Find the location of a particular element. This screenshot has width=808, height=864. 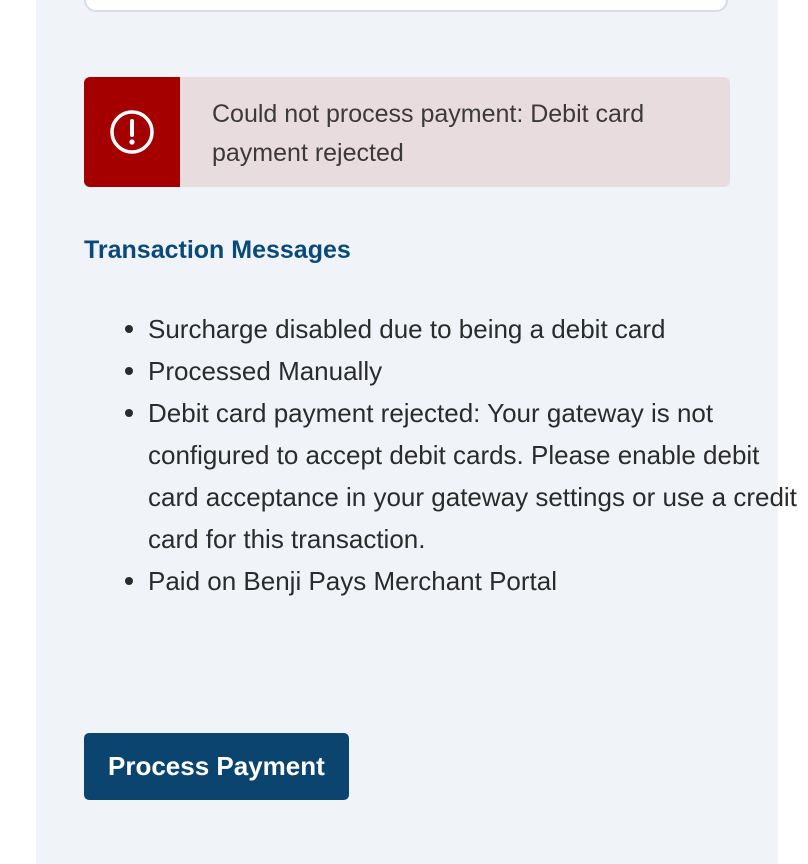

list-item: Processed Manually is located at coordinates (461, 371).